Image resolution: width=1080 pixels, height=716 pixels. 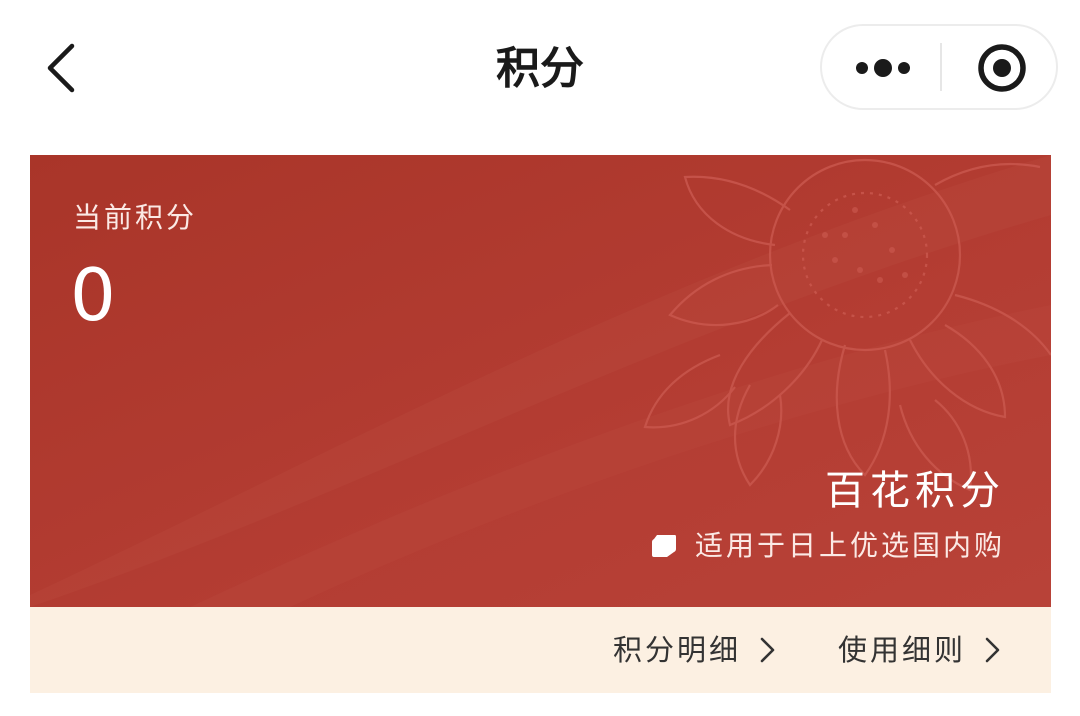 I want to click on mini-program-capsule, so click(x=939, y=67).